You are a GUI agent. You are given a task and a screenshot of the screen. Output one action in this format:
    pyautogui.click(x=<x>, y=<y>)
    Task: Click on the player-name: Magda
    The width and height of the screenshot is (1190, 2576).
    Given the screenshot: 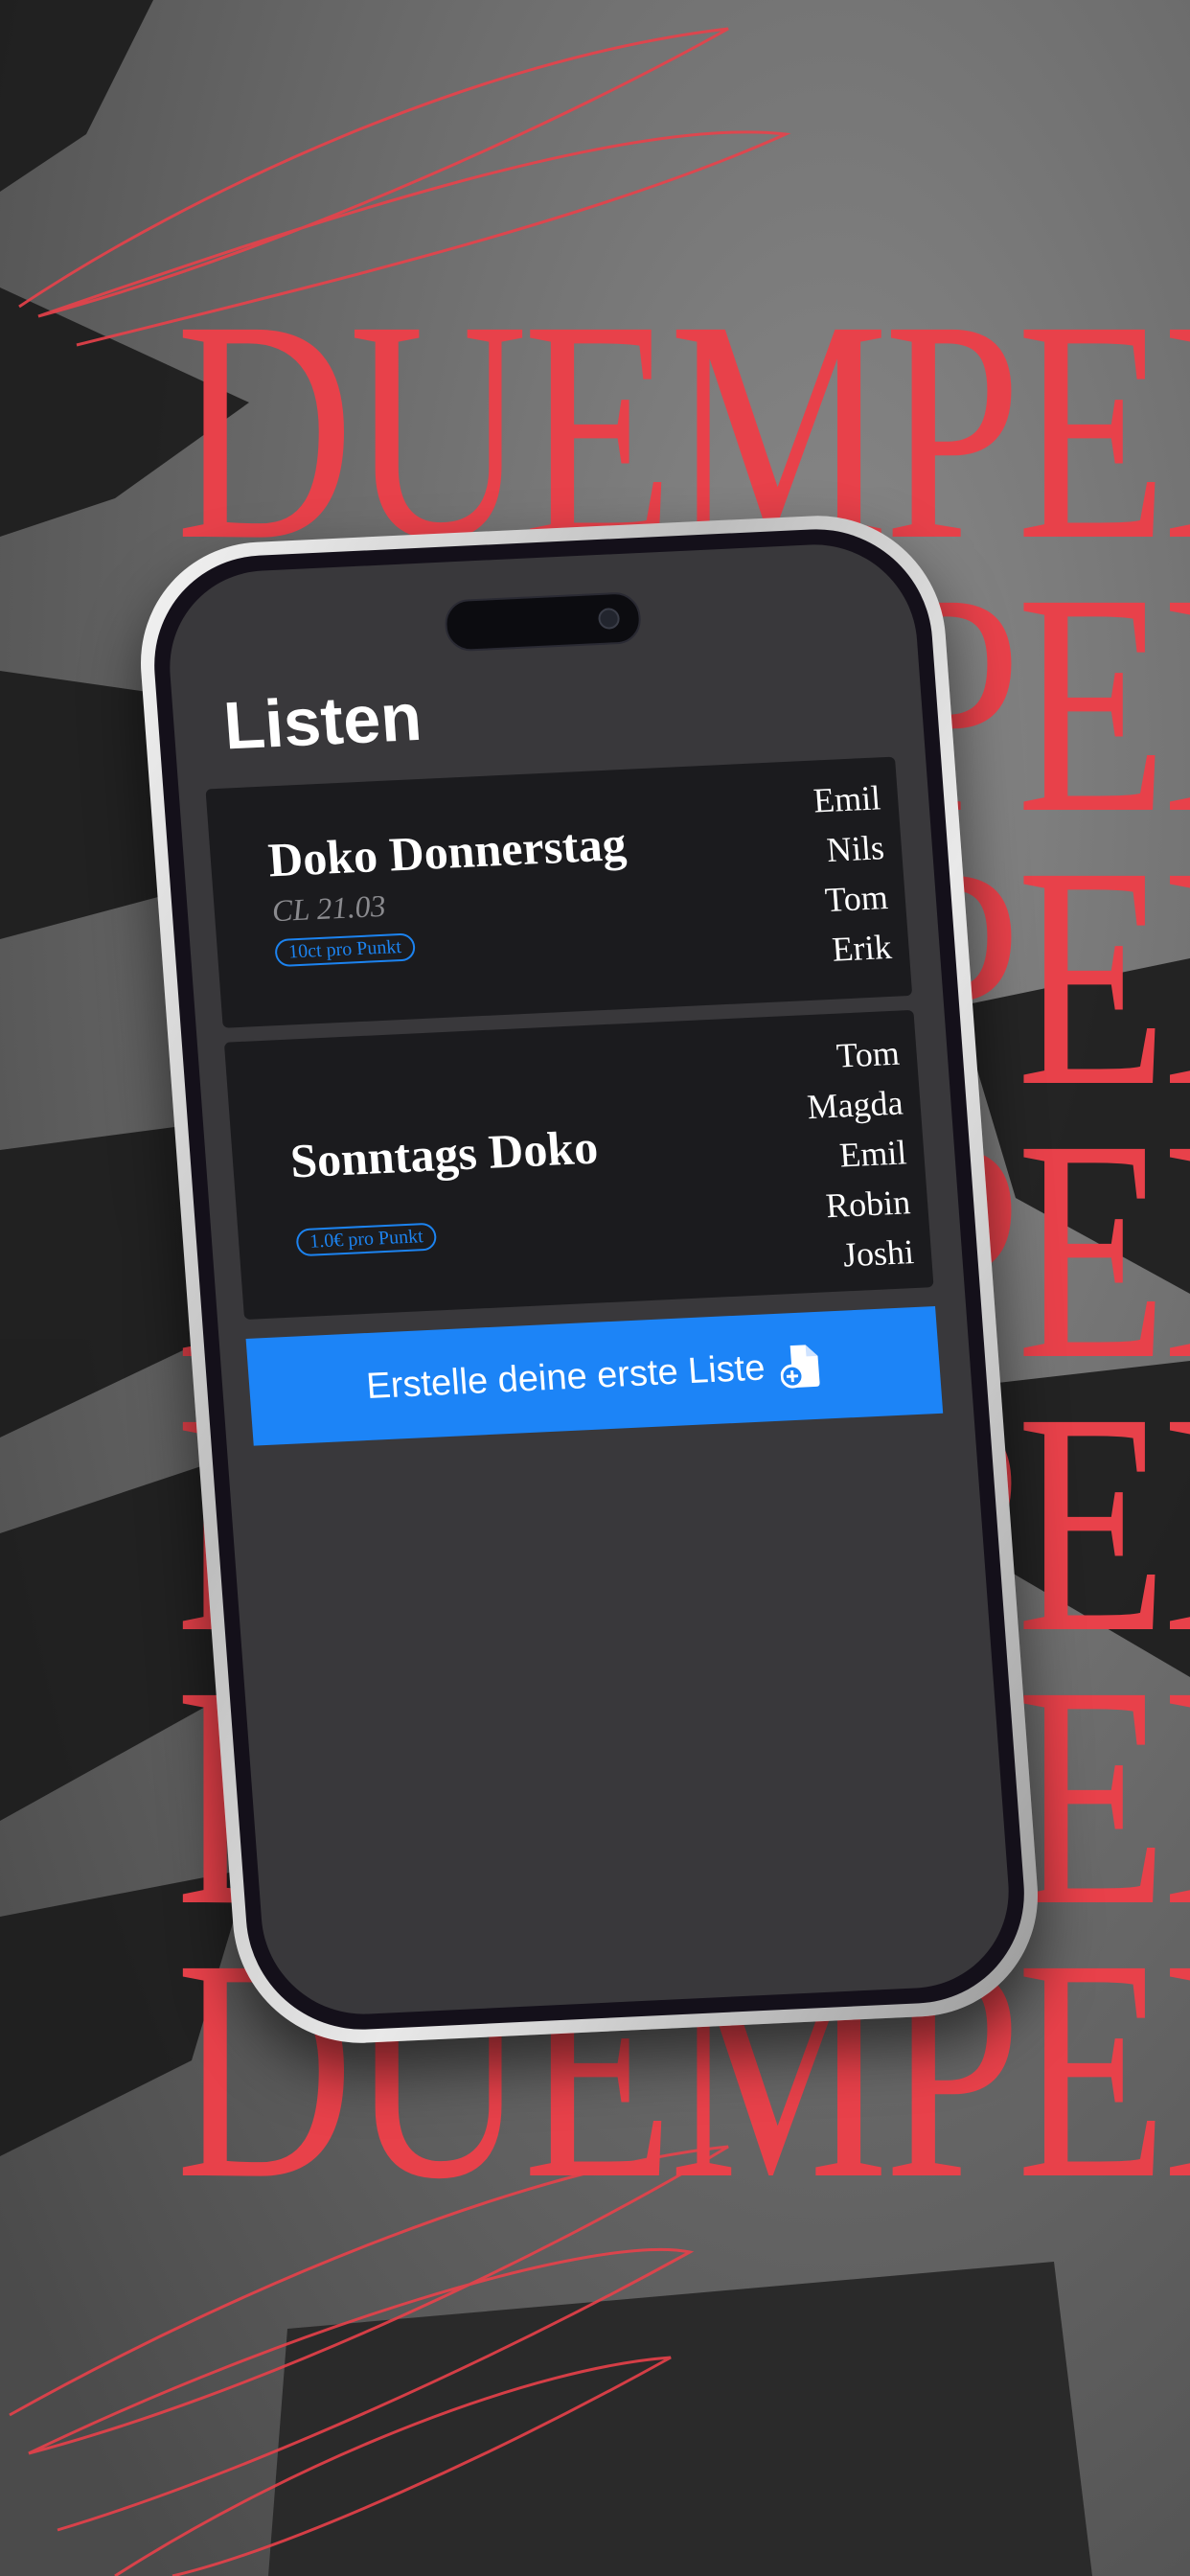 What is the action you would take?
    pyautogui.click(x=855, y=1105)
    